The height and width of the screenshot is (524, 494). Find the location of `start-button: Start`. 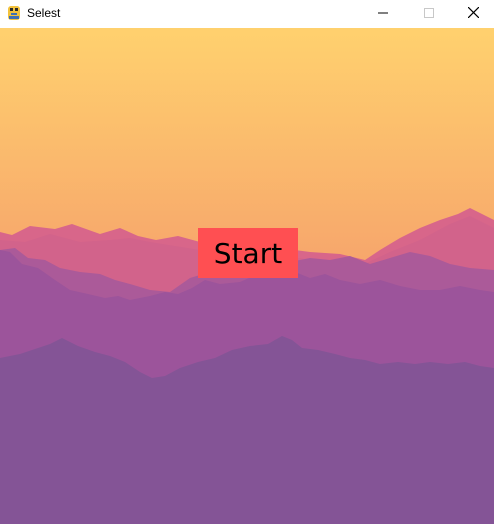

start-button: Start is located at coordinates (248, 253).